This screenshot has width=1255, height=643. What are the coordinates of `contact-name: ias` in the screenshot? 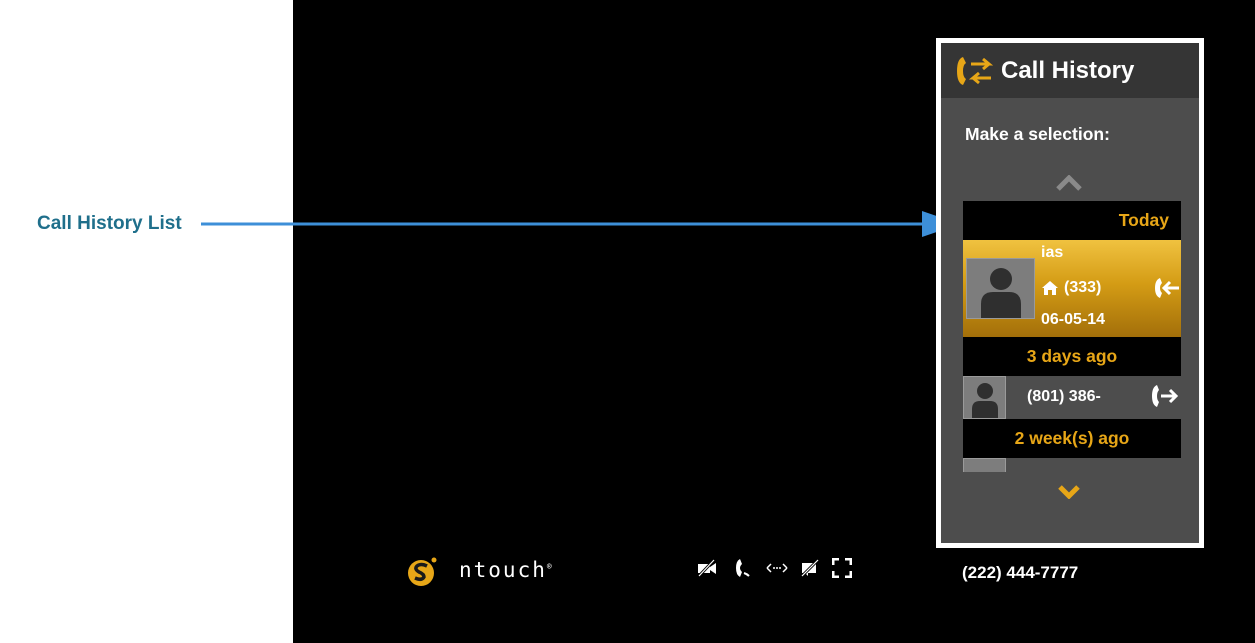 It's located at (1052, 252).